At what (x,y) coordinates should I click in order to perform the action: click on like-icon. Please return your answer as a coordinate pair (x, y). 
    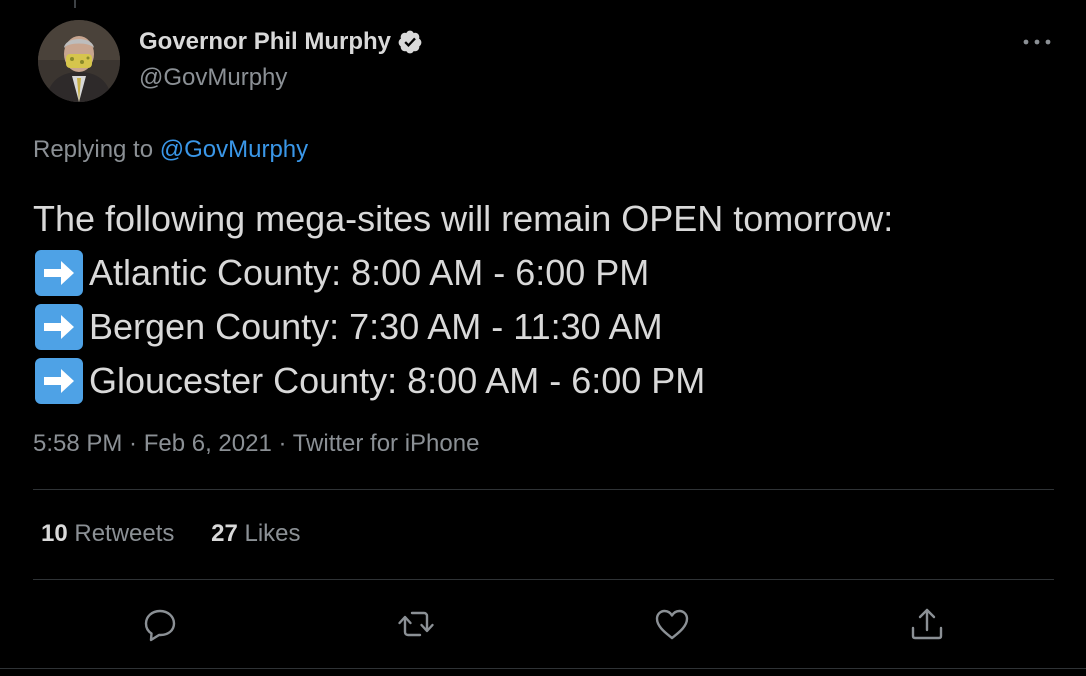
    Looking at the image, I should click on (672, 624).